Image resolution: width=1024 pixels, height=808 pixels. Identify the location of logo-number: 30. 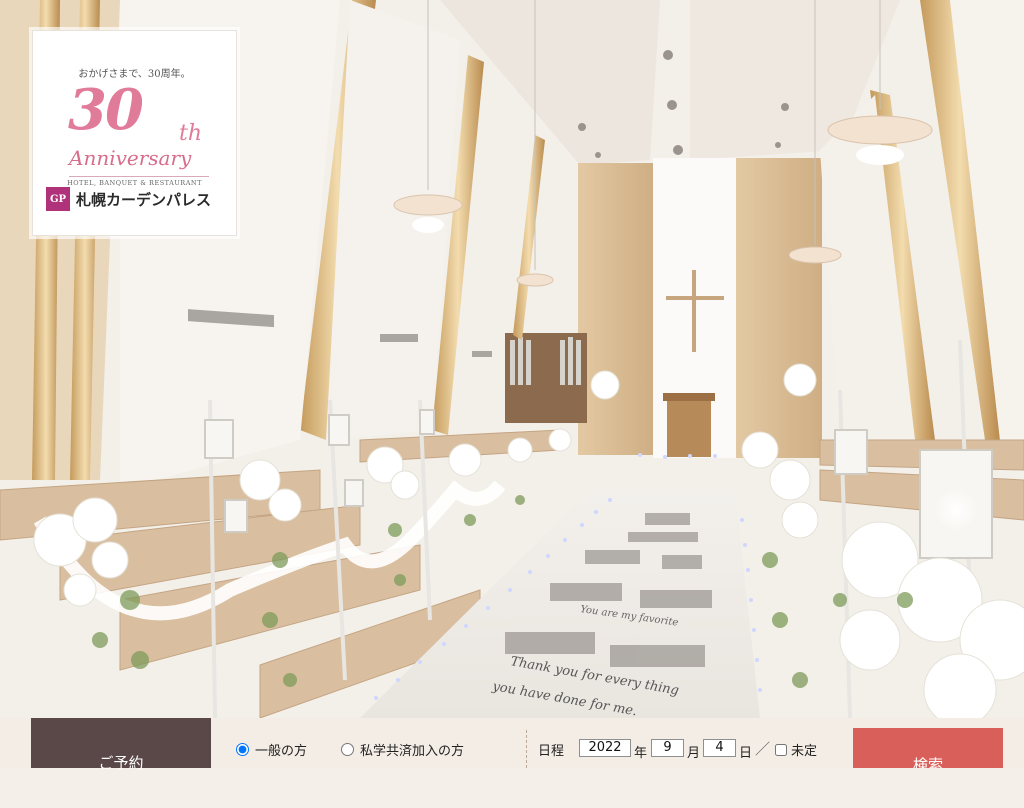
(106, 110).